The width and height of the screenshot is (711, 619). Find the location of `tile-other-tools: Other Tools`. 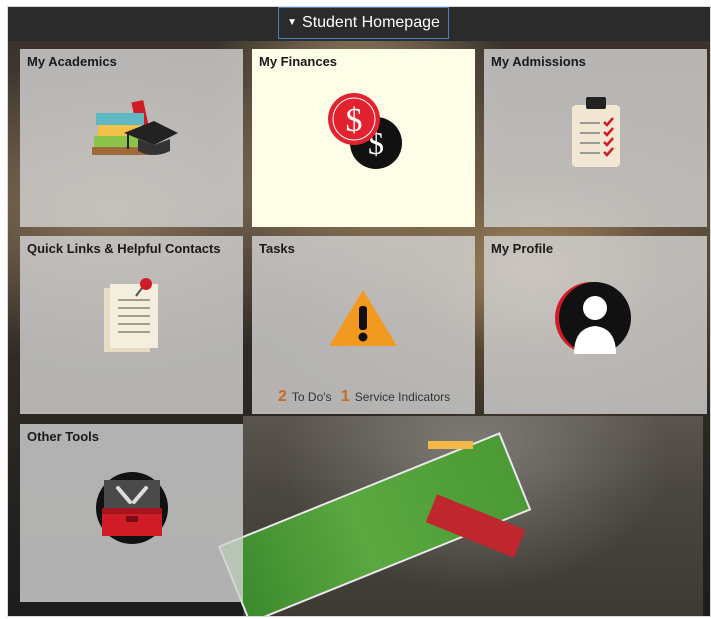

tile-other-tools: Other Tools is located at coordinates (131, 513).